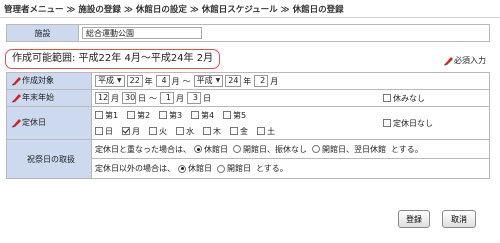  I want to click on holiday-row2-option-open: 開館日, so click(234, 168).